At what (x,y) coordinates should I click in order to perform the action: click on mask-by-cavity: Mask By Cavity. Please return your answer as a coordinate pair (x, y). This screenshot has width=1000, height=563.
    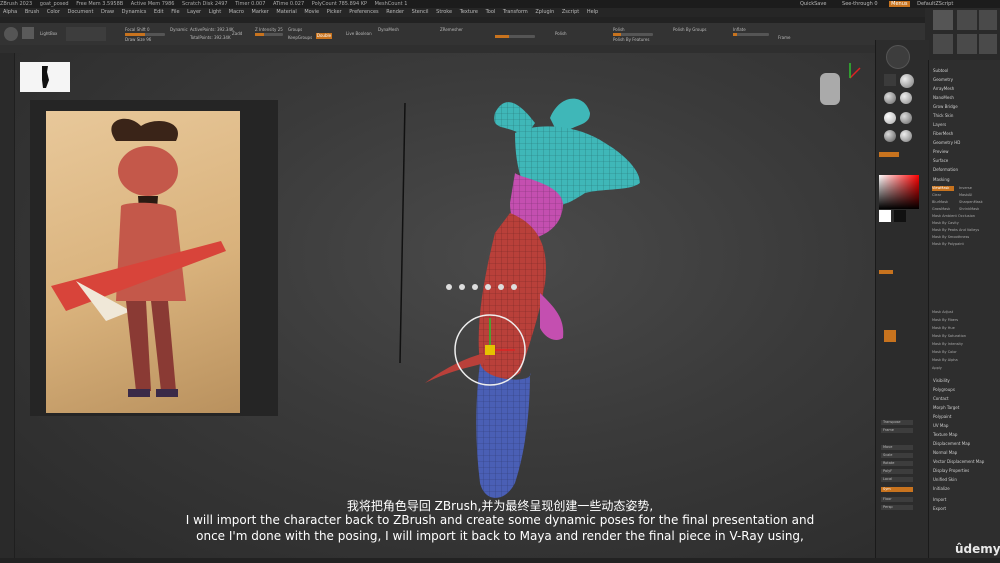
    Looking at the image, I should click on (964, 223).